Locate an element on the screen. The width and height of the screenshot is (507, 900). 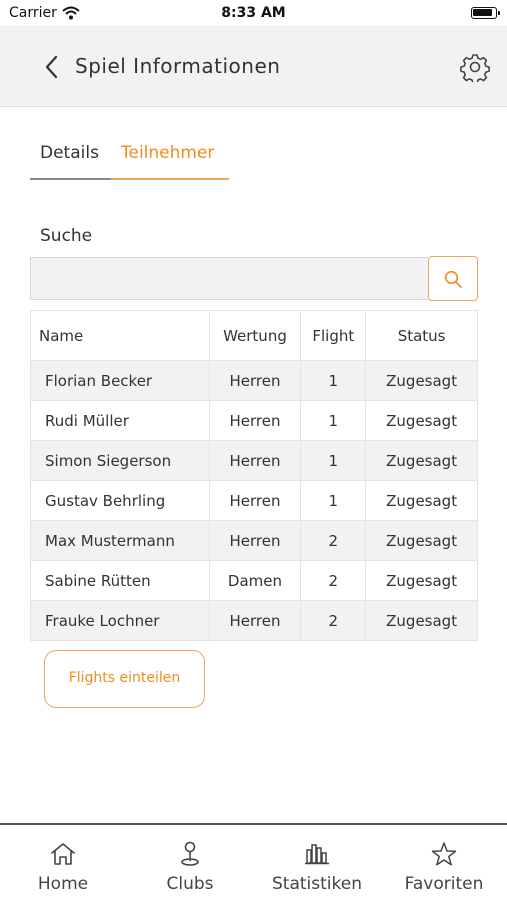
cell-name: Simon Siegerson is located at coordinates (120, 460).